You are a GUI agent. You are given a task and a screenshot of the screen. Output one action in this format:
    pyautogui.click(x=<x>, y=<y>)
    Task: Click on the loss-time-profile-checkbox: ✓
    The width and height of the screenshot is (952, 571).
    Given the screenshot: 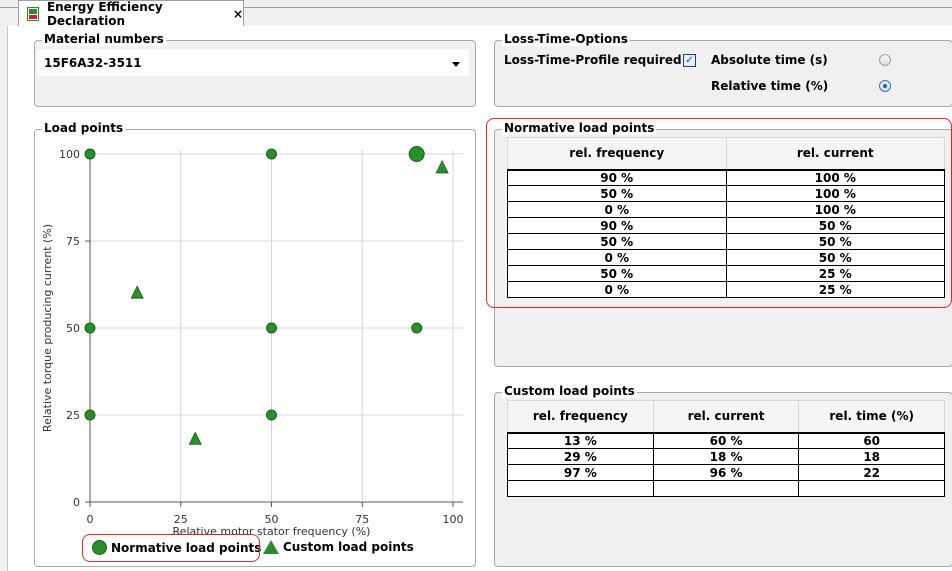 What is the action you would take?
    pyautogui.click(x=689, y=60)
    